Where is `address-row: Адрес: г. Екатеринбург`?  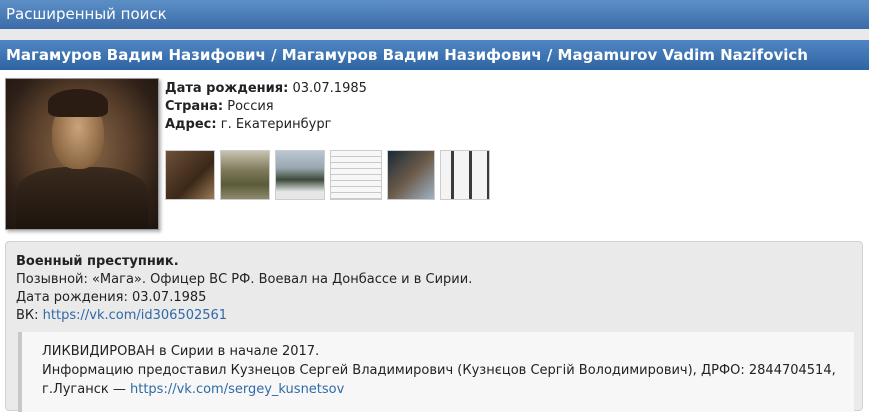
address-row: Адрес: г. Екатеринбург is located at coordinates (266, 125).